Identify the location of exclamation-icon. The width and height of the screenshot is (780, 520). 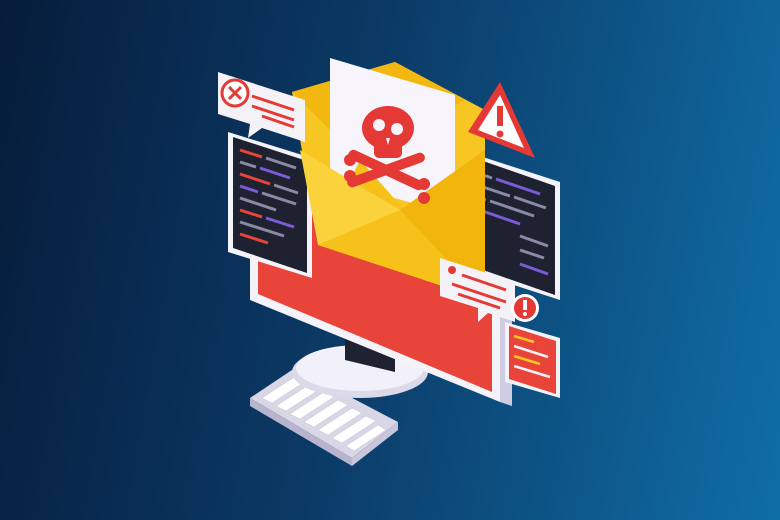
(525, 308).